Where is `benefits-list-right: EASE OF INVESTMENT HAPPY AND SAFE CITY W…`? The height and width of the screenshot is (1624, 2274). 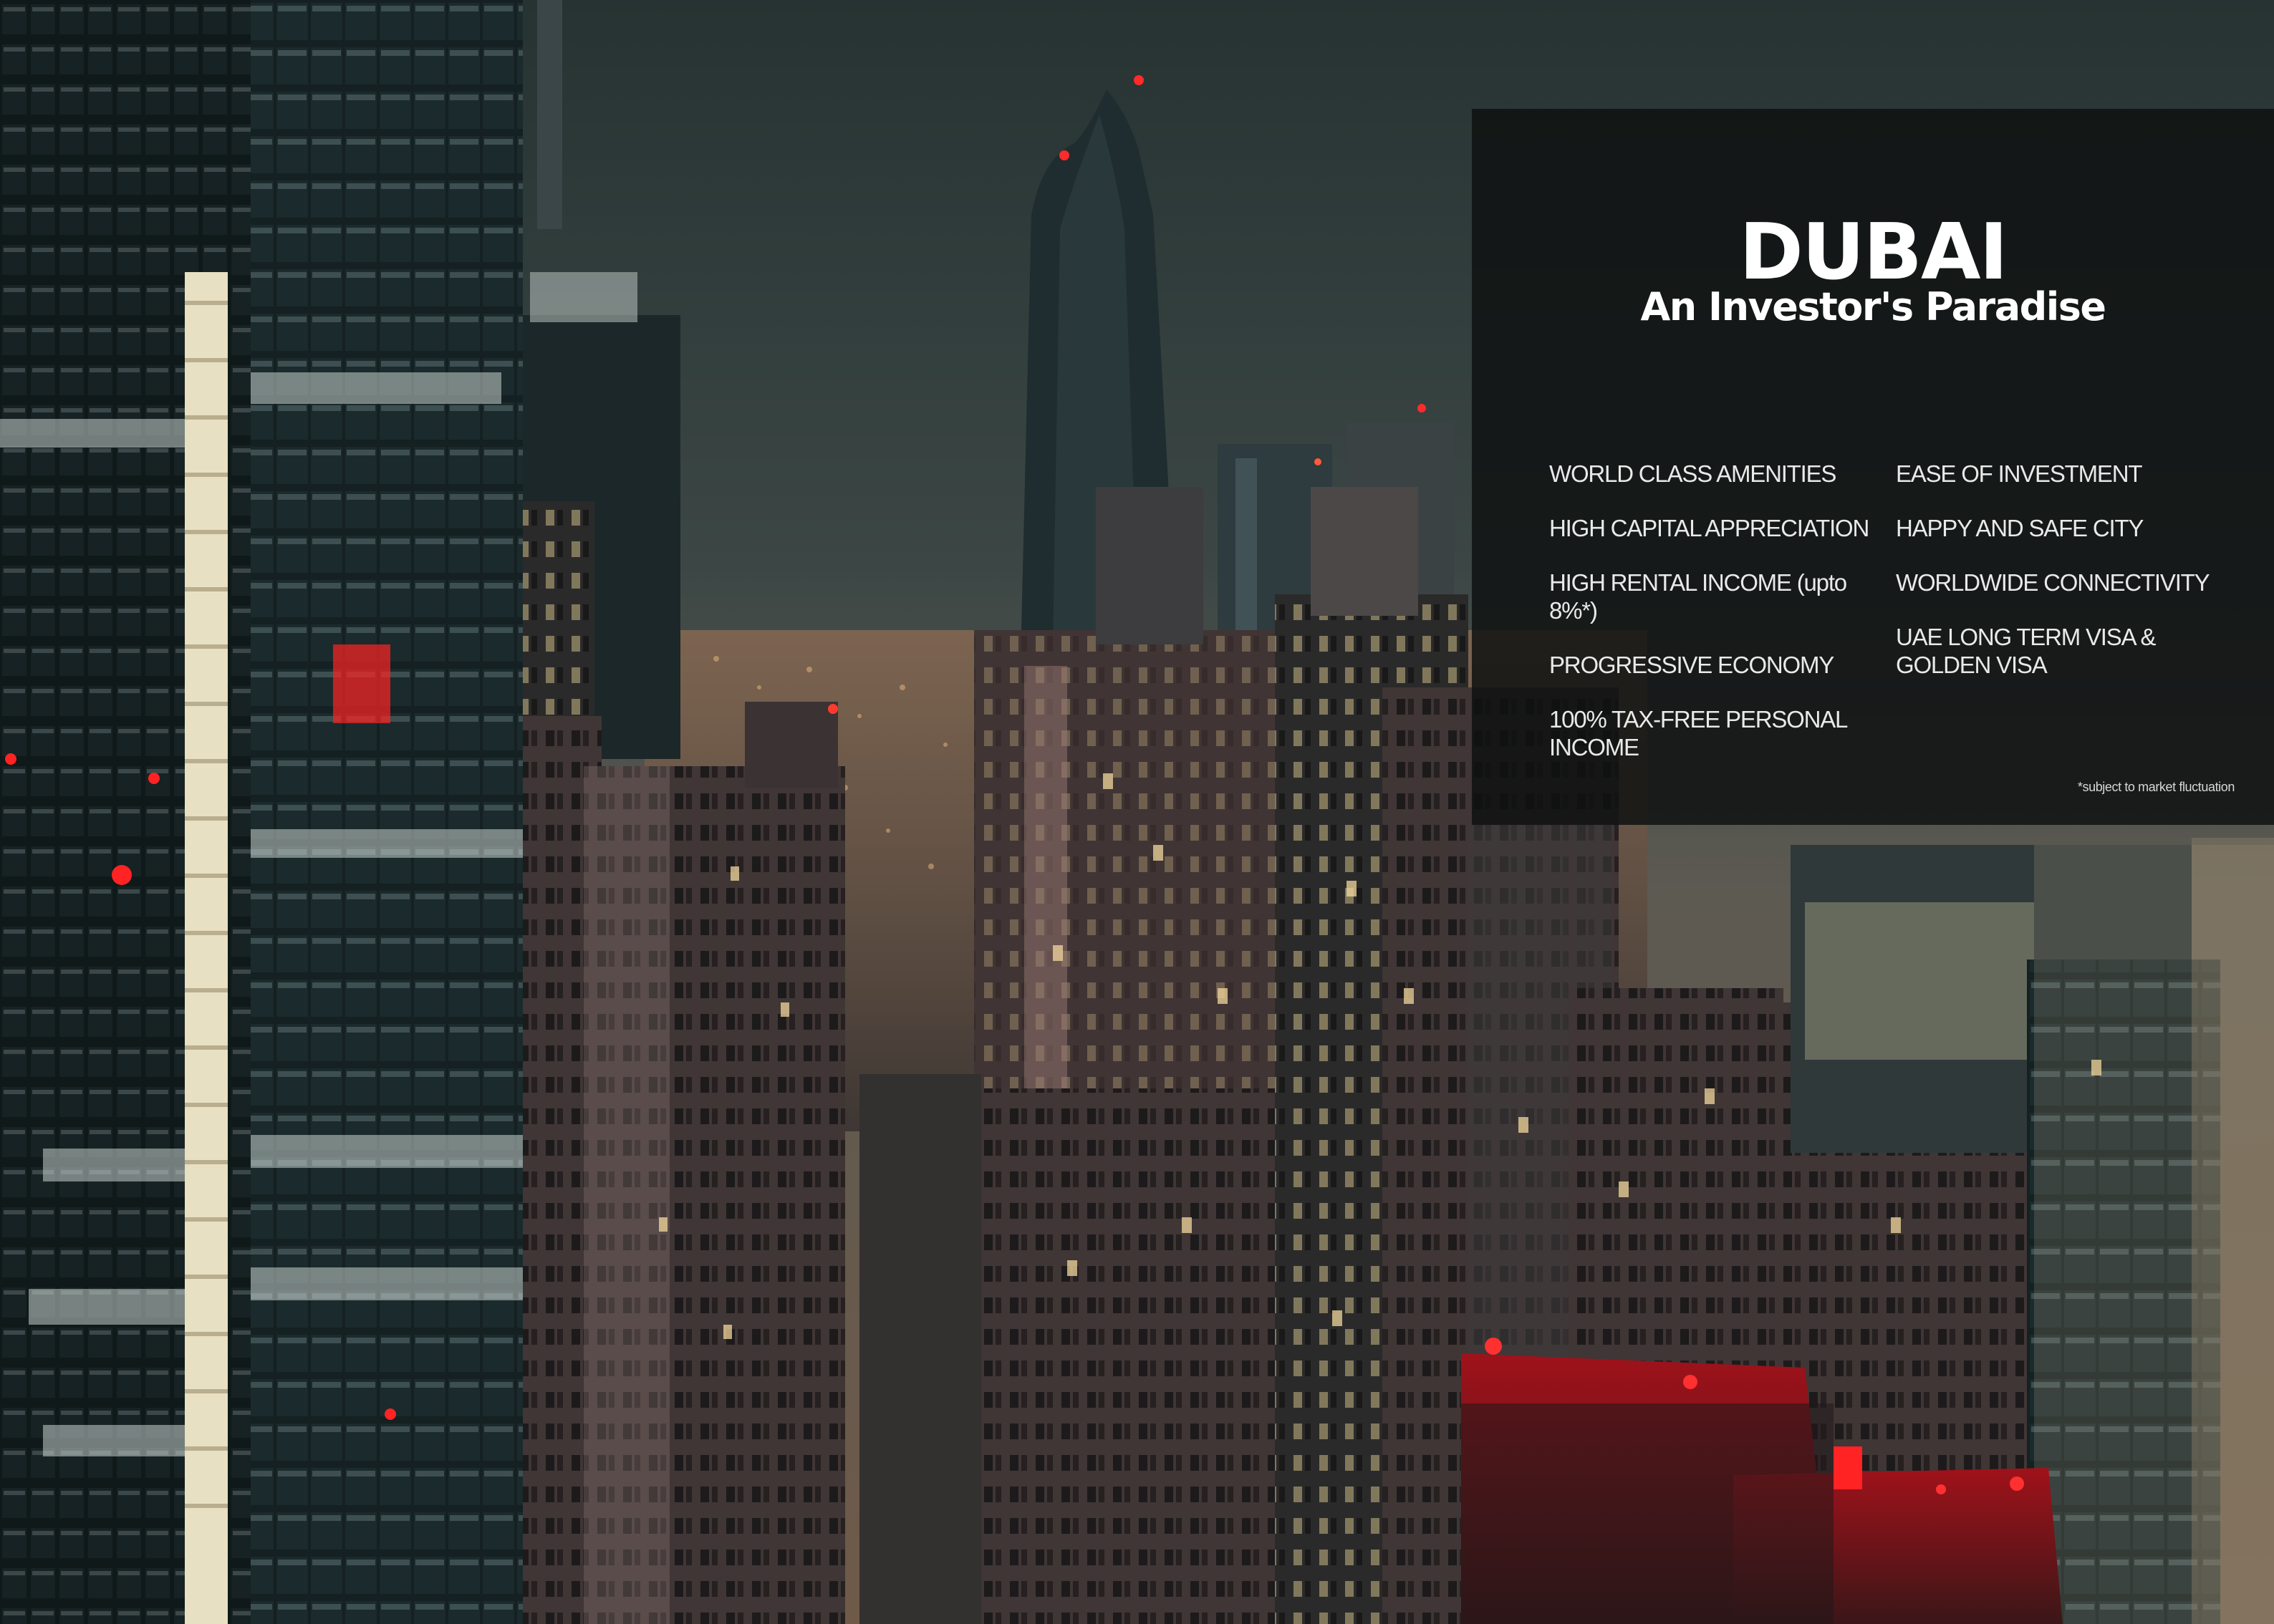
benefits-list-right: EASE OF INVESTMENT HAPPY AND SAFE CITY W… is located at coordinates (2075, 582).